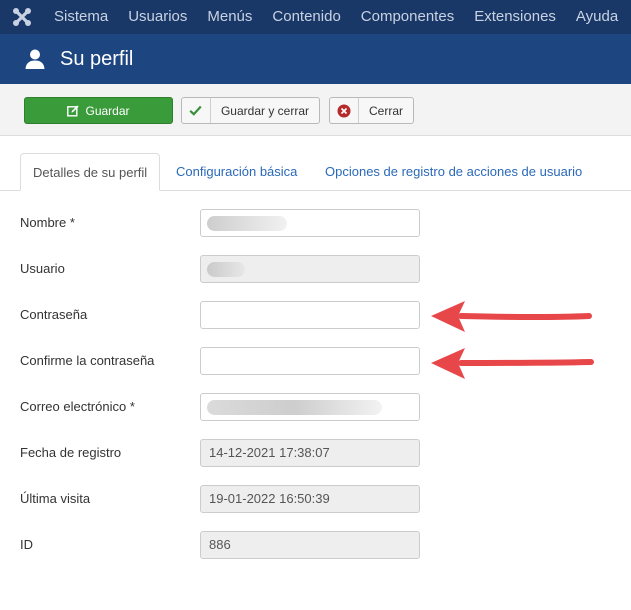  I want to click on email-input, so click(310, 407).